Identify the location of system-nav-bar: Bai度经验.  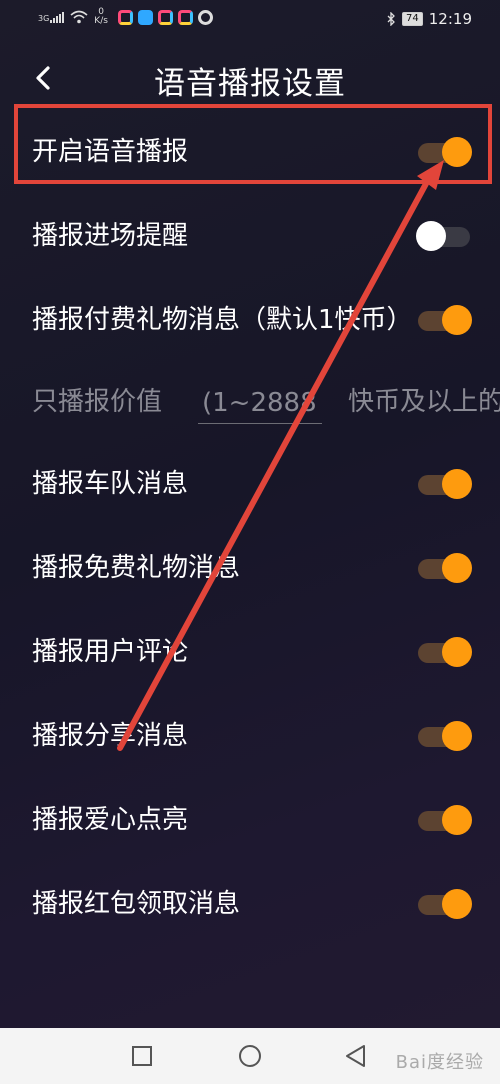
(250, 1056).